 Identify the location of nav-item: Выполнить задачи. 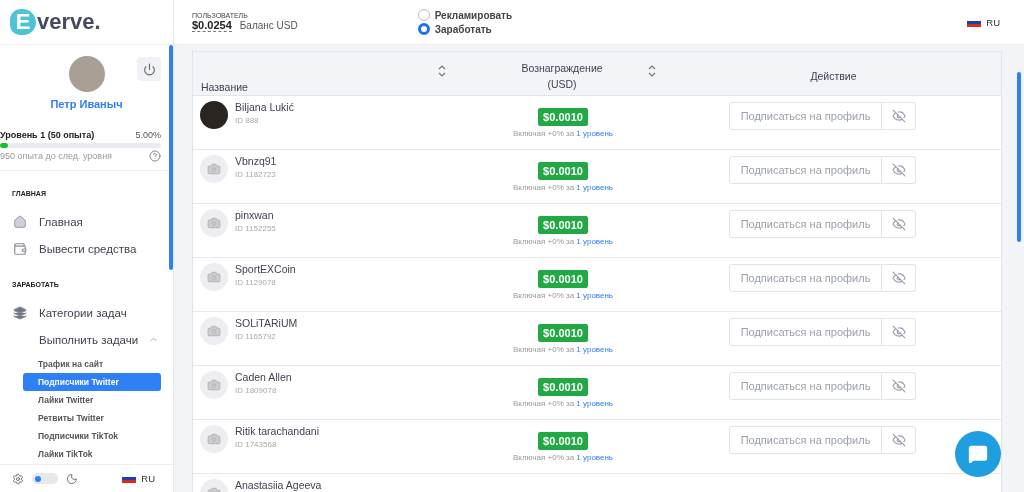
(80, 339).